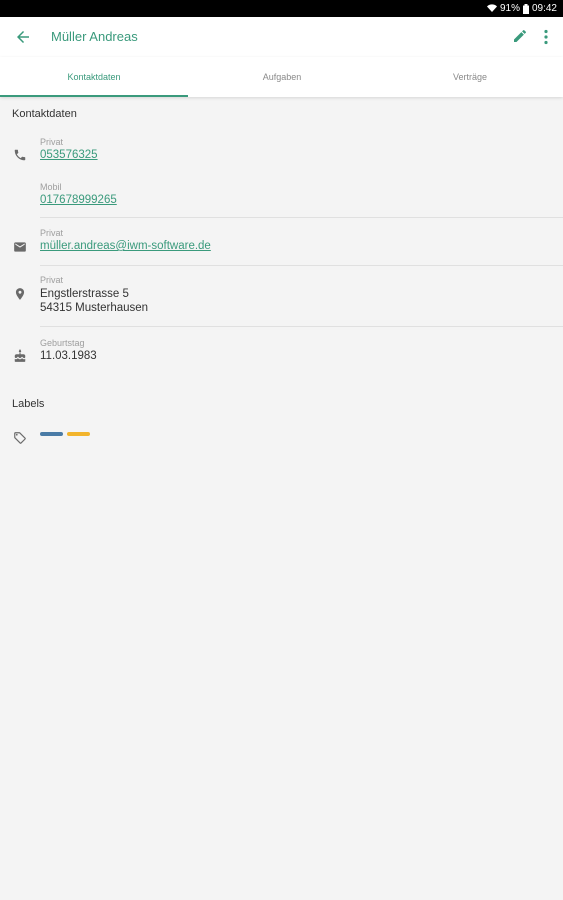 The height and width of the screenshot is (900, 563). I want to click on tab-aufgaben: Aufgaben, so click(282, 77).